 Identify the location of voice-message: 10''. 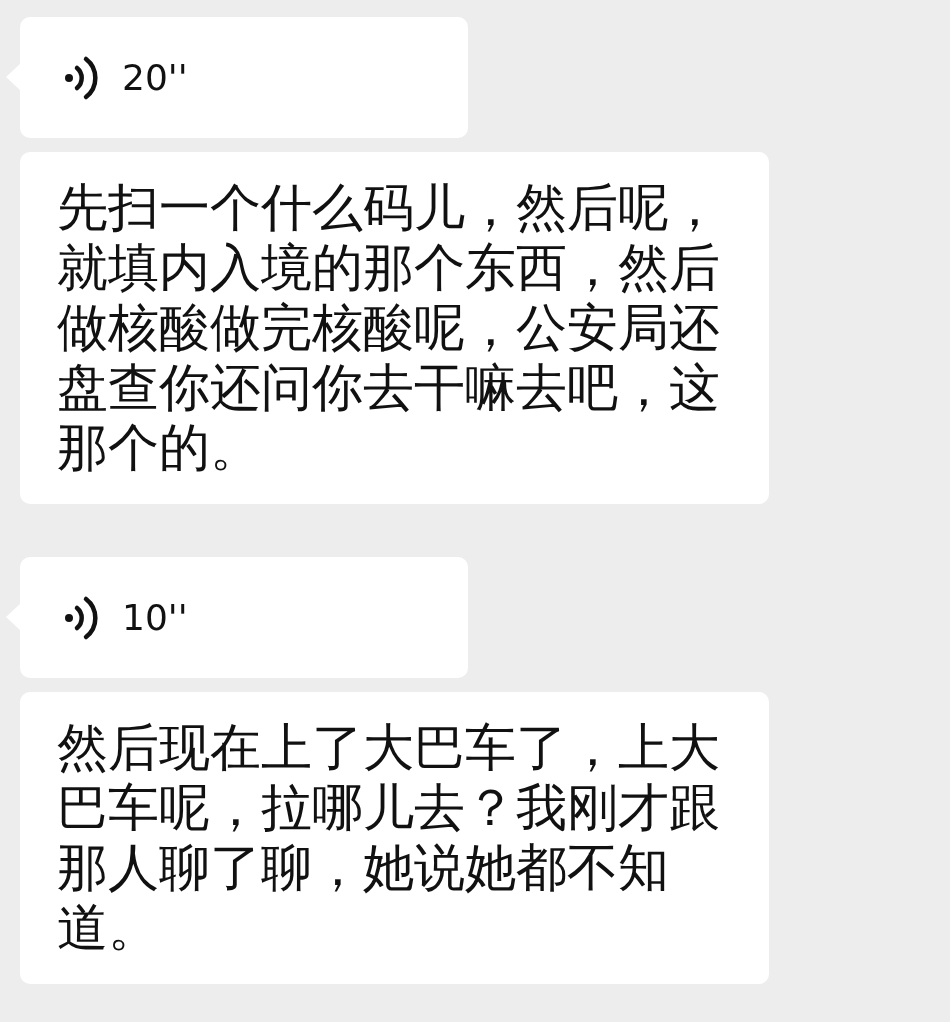
(244, 617).